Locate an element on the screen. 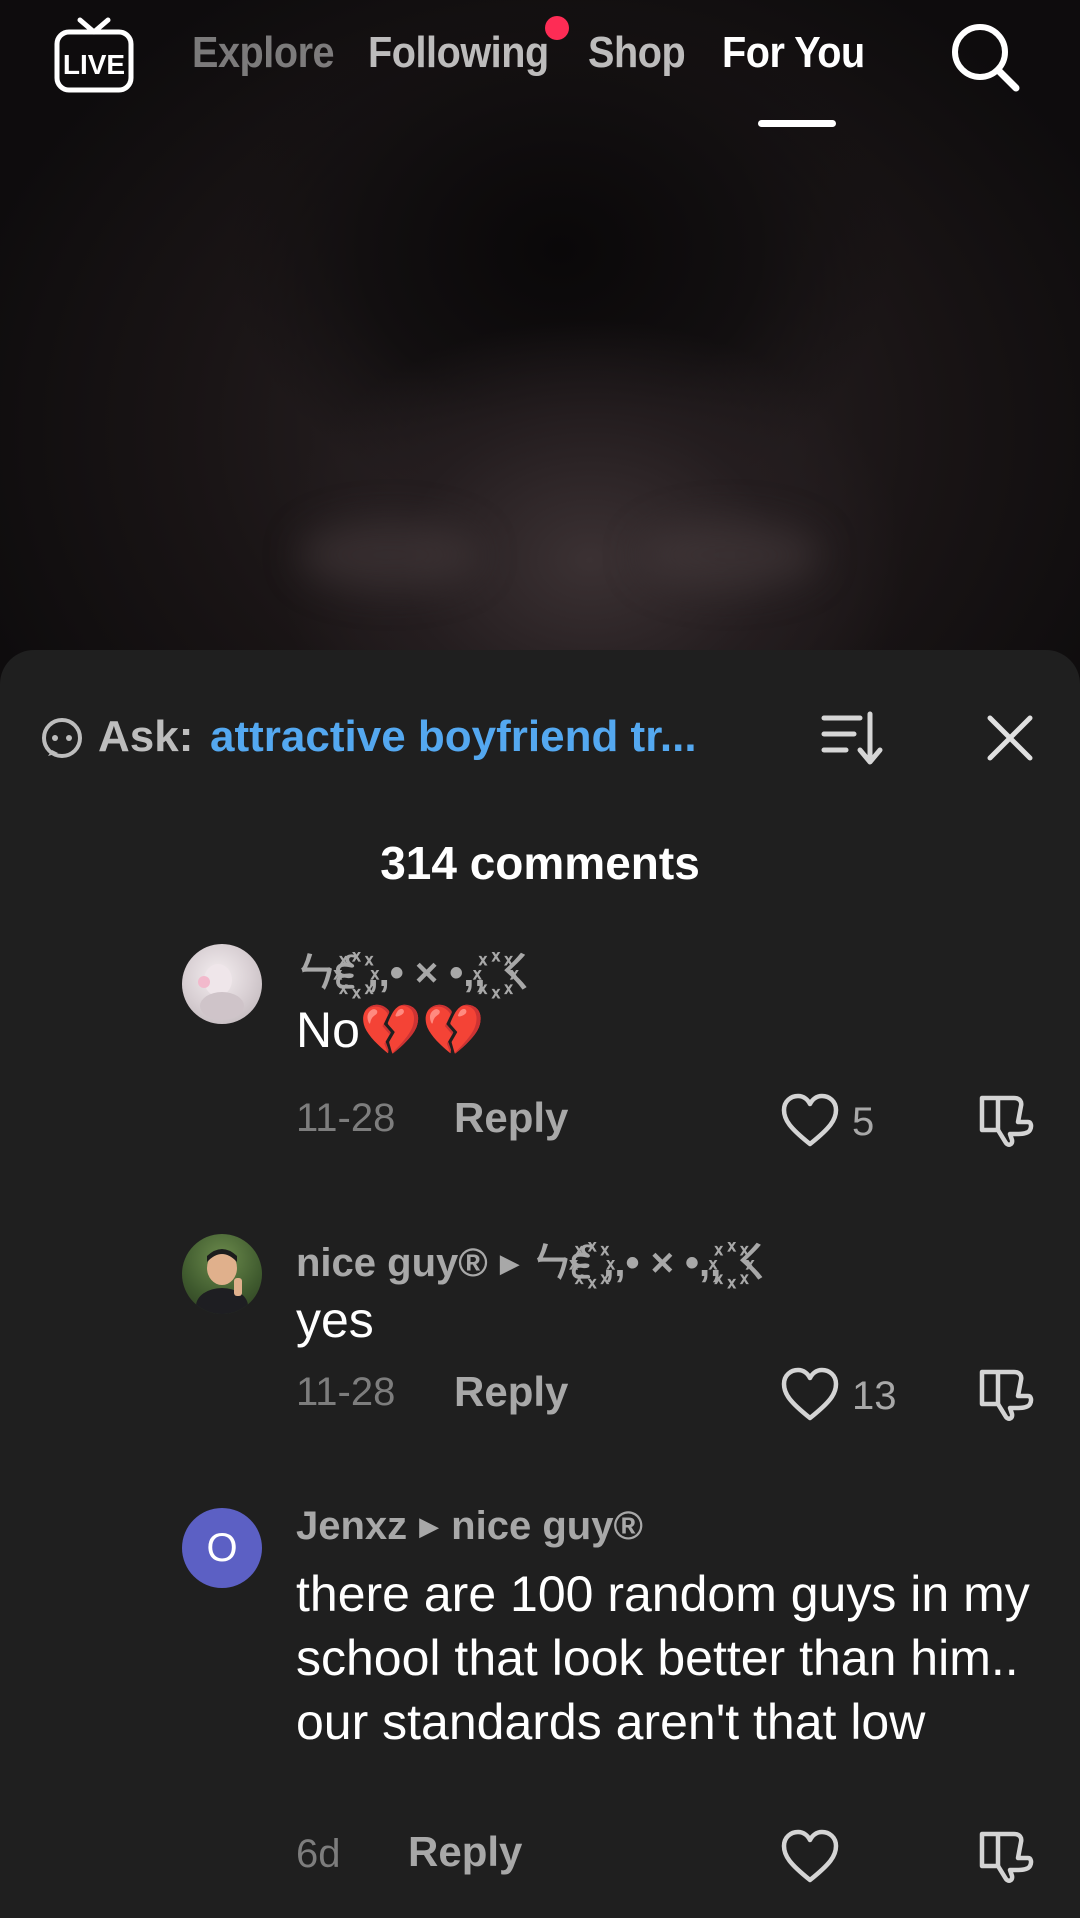 The height and width of the screenshot is (1918, 1080). reply-to-user: nice guy® is located at coordinates (547, 1526).